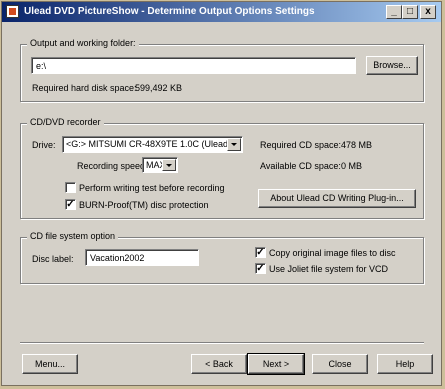 The height and width of the screenshot is (389, 445). Describe the element at coordinates (70, 187) in the screenshot. I see `write-test-checkbox` at that location.